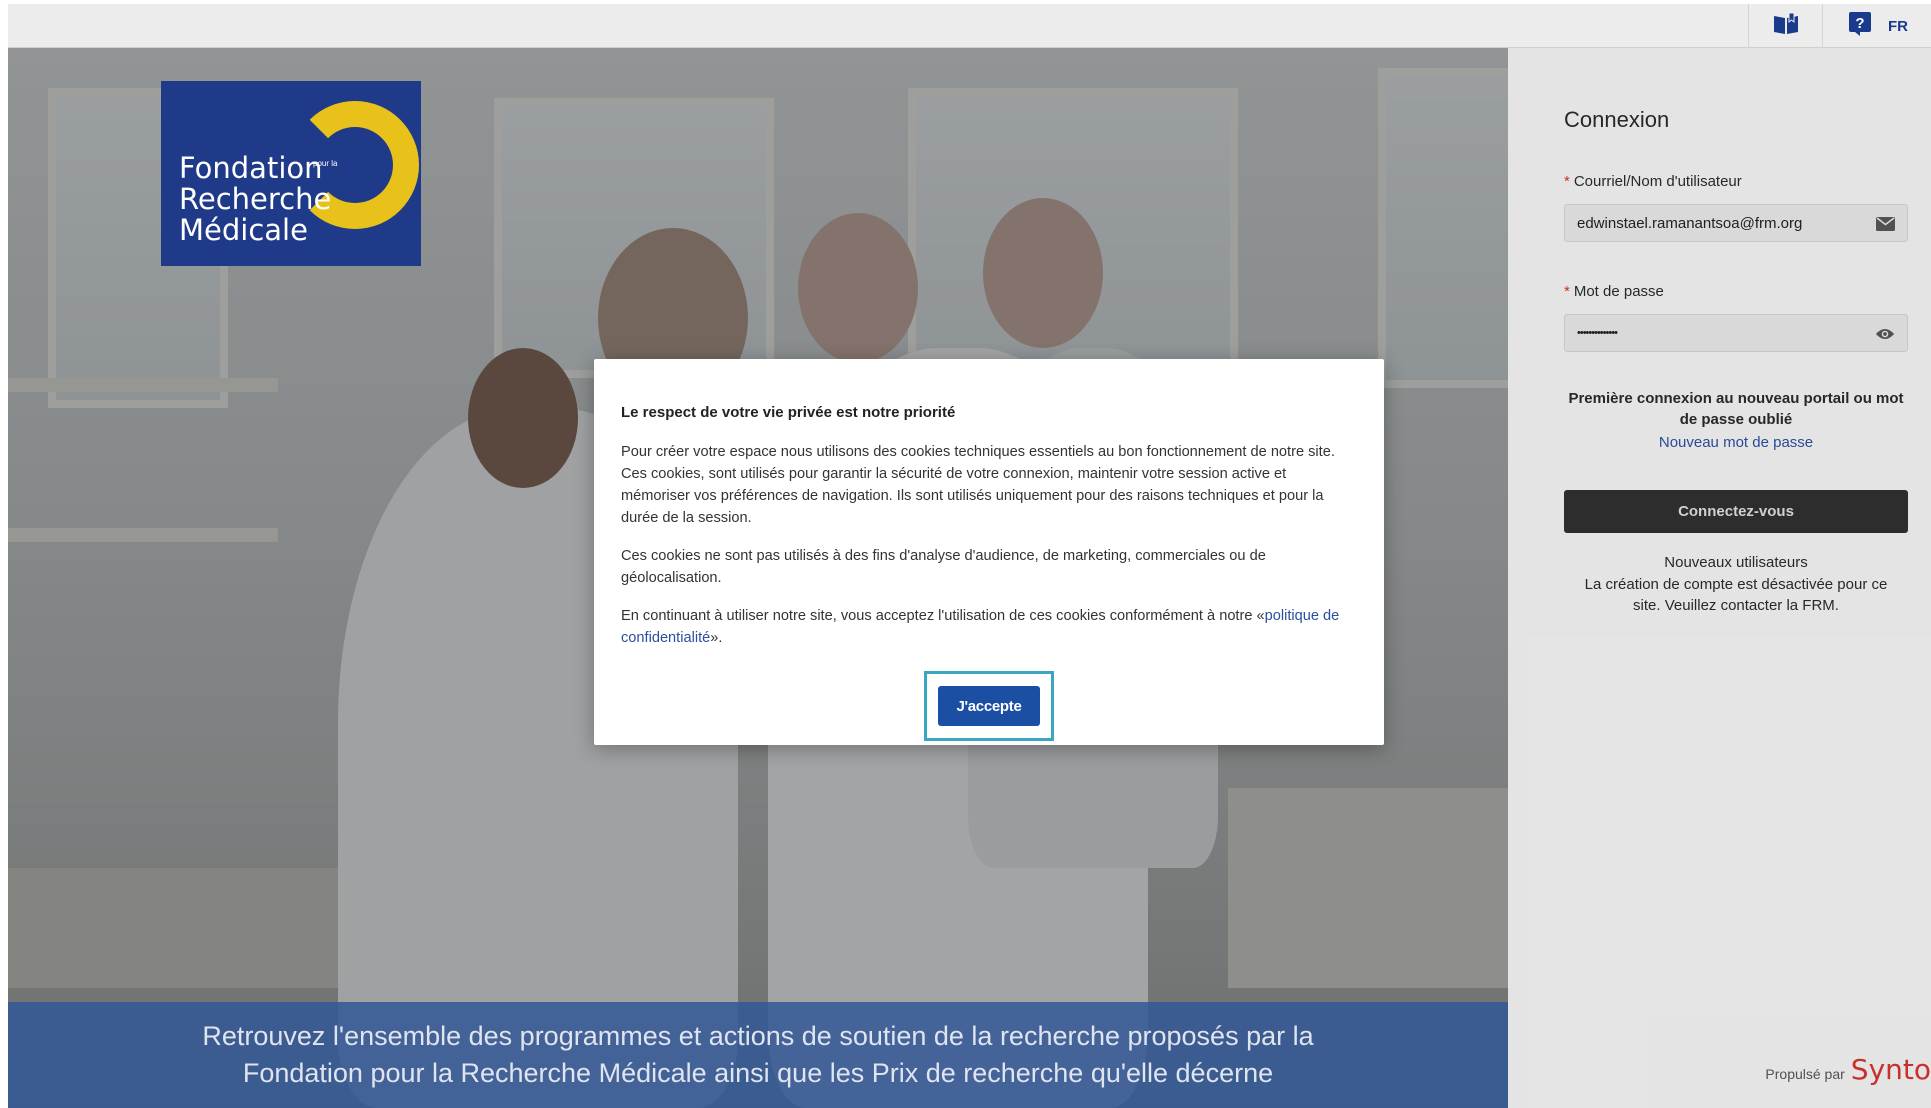  I want to click on frm-logo: pour la Fondation Recherche Médicale, so click(291, 173).